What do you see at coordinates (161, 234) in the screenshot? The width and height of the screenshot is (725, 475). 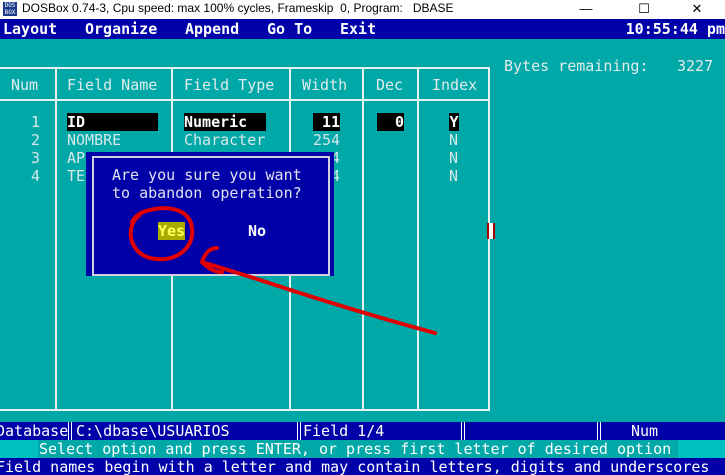 I see `annotation-circle` at bounding box center [161, 234].